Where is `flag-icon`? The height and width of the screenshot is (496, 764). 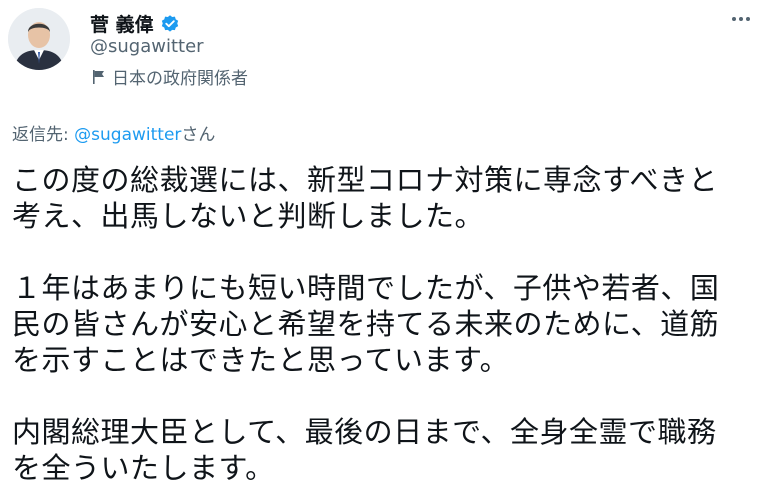
flag-icon is located at coordinates (99, 77).